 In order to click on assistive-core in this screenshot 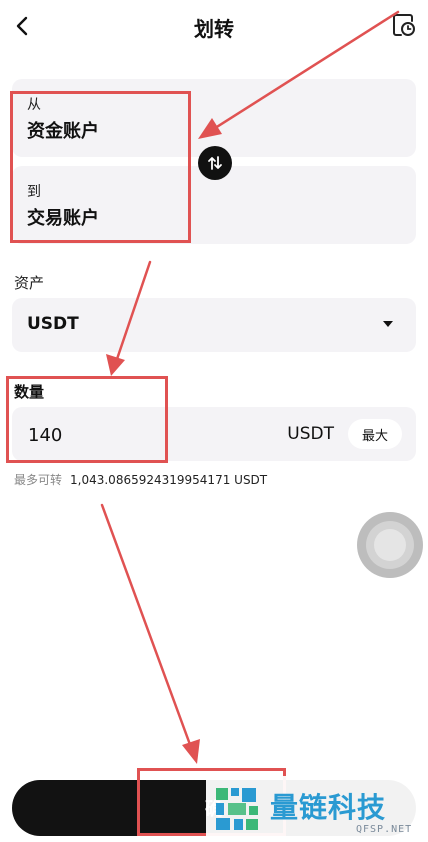, I will do `click(390, 545)`.